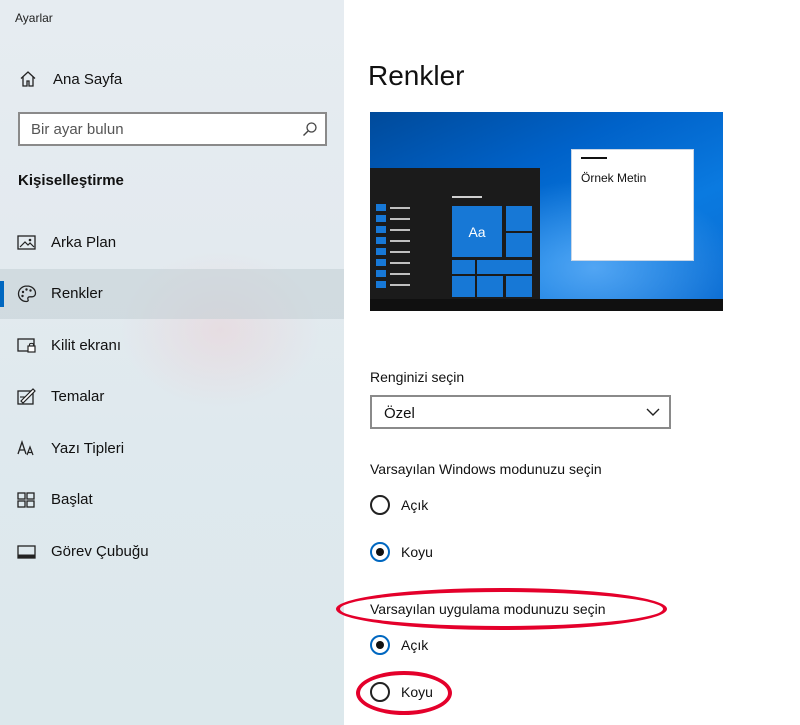  Describe the element at coordinates (546, 211) in the screenshot. I see `color-preview: Aa Örnek Metin` at that location.